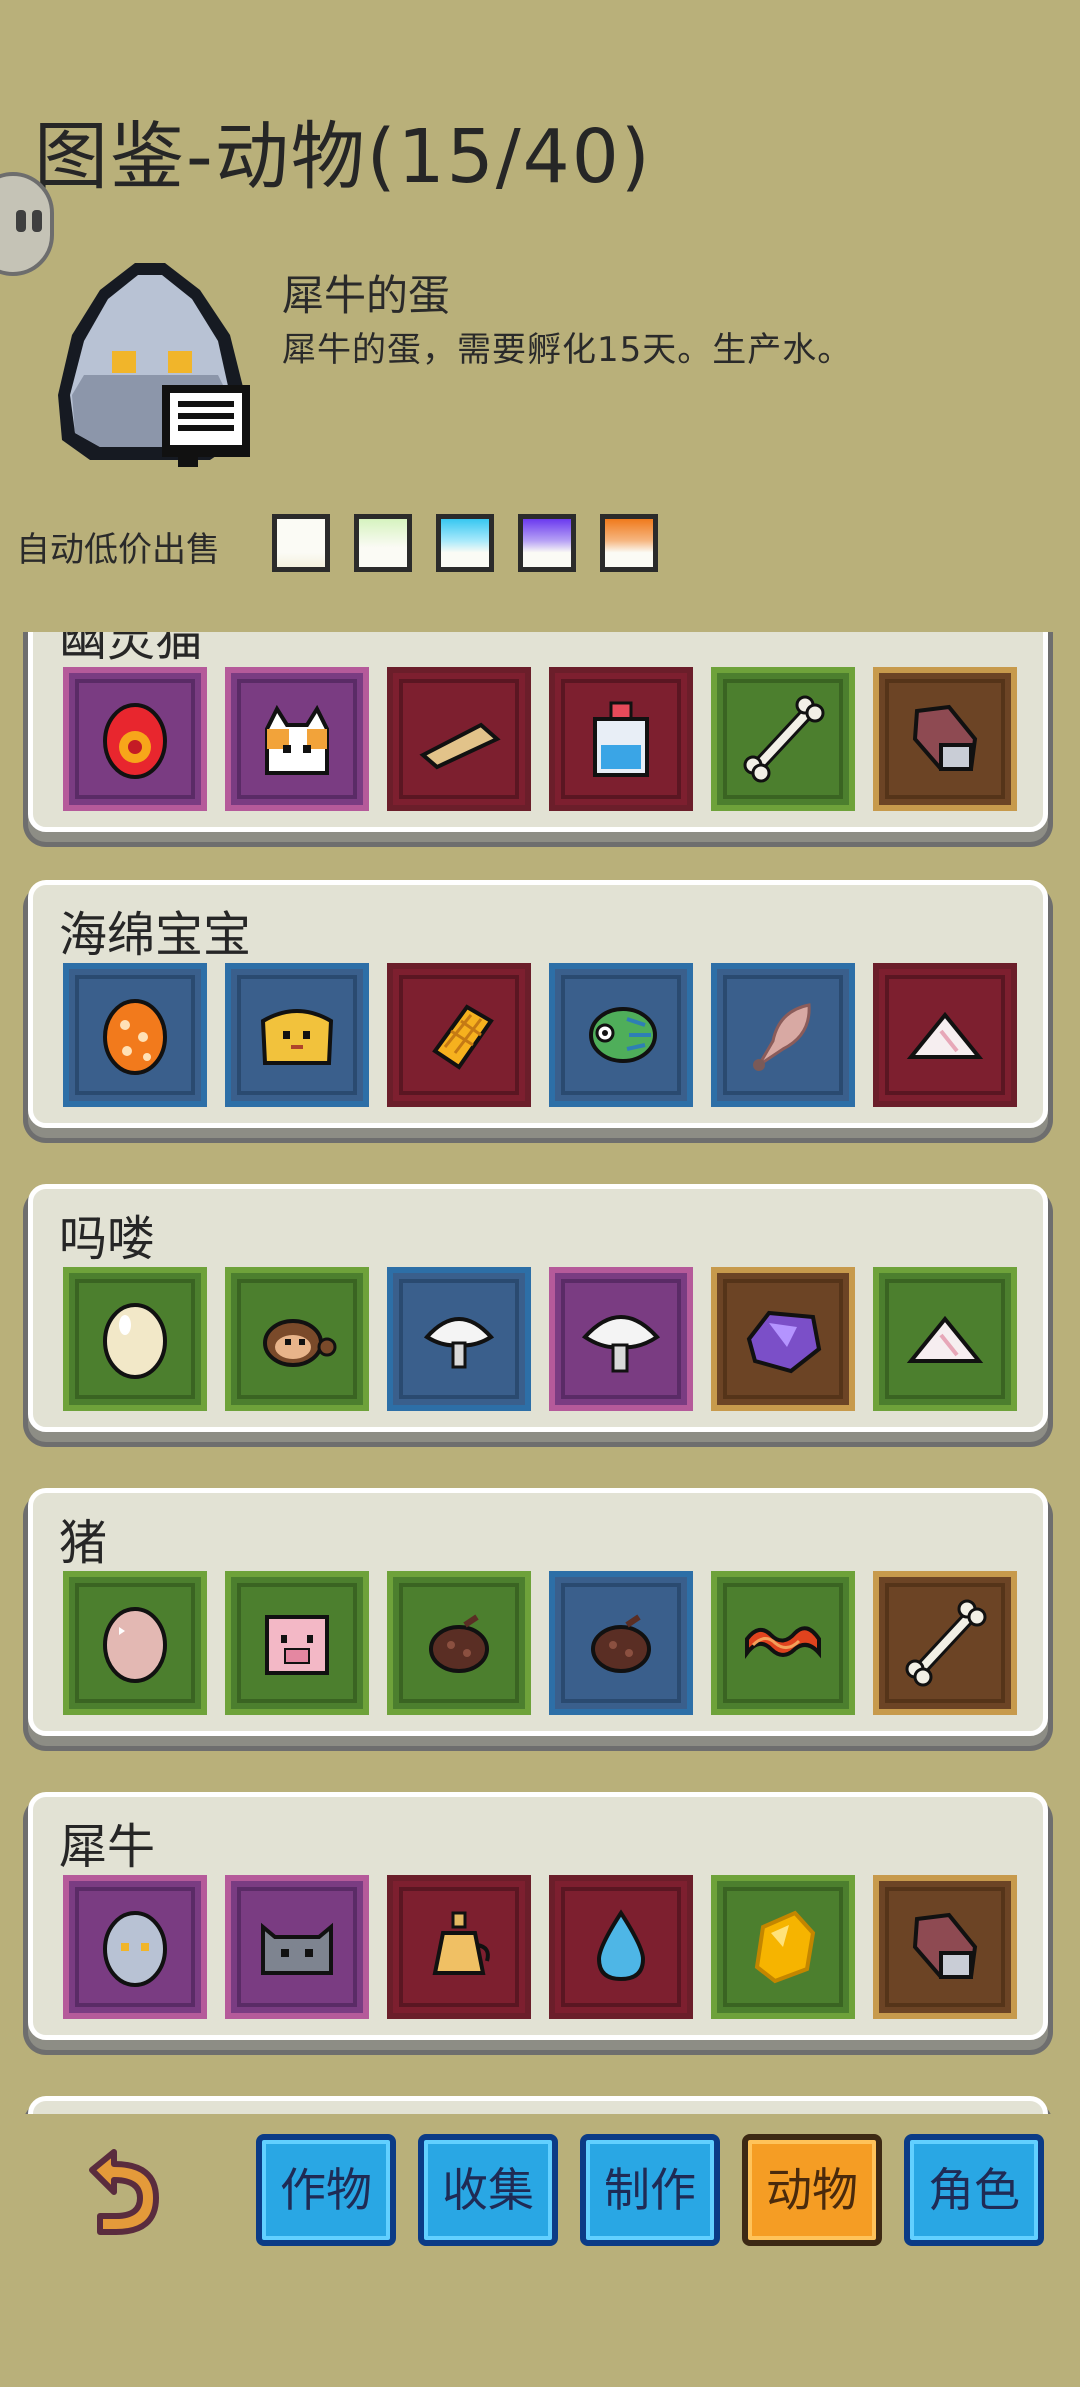 Image resolution: width=1080 pixels, height=2387 pixels. What do you see at coordinates (155, 935) in the screenshot?
I see `category-title: 海绵宝宝` at bounding box center [155, 935].